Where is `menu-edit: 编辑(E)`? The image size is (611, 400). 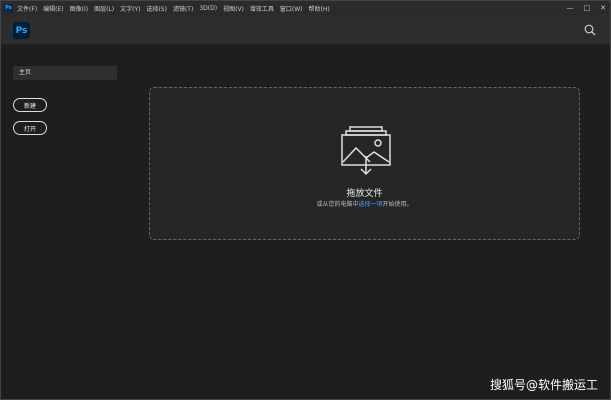
menu-edit: 编辑(E) is located at coordinates (53, 8).